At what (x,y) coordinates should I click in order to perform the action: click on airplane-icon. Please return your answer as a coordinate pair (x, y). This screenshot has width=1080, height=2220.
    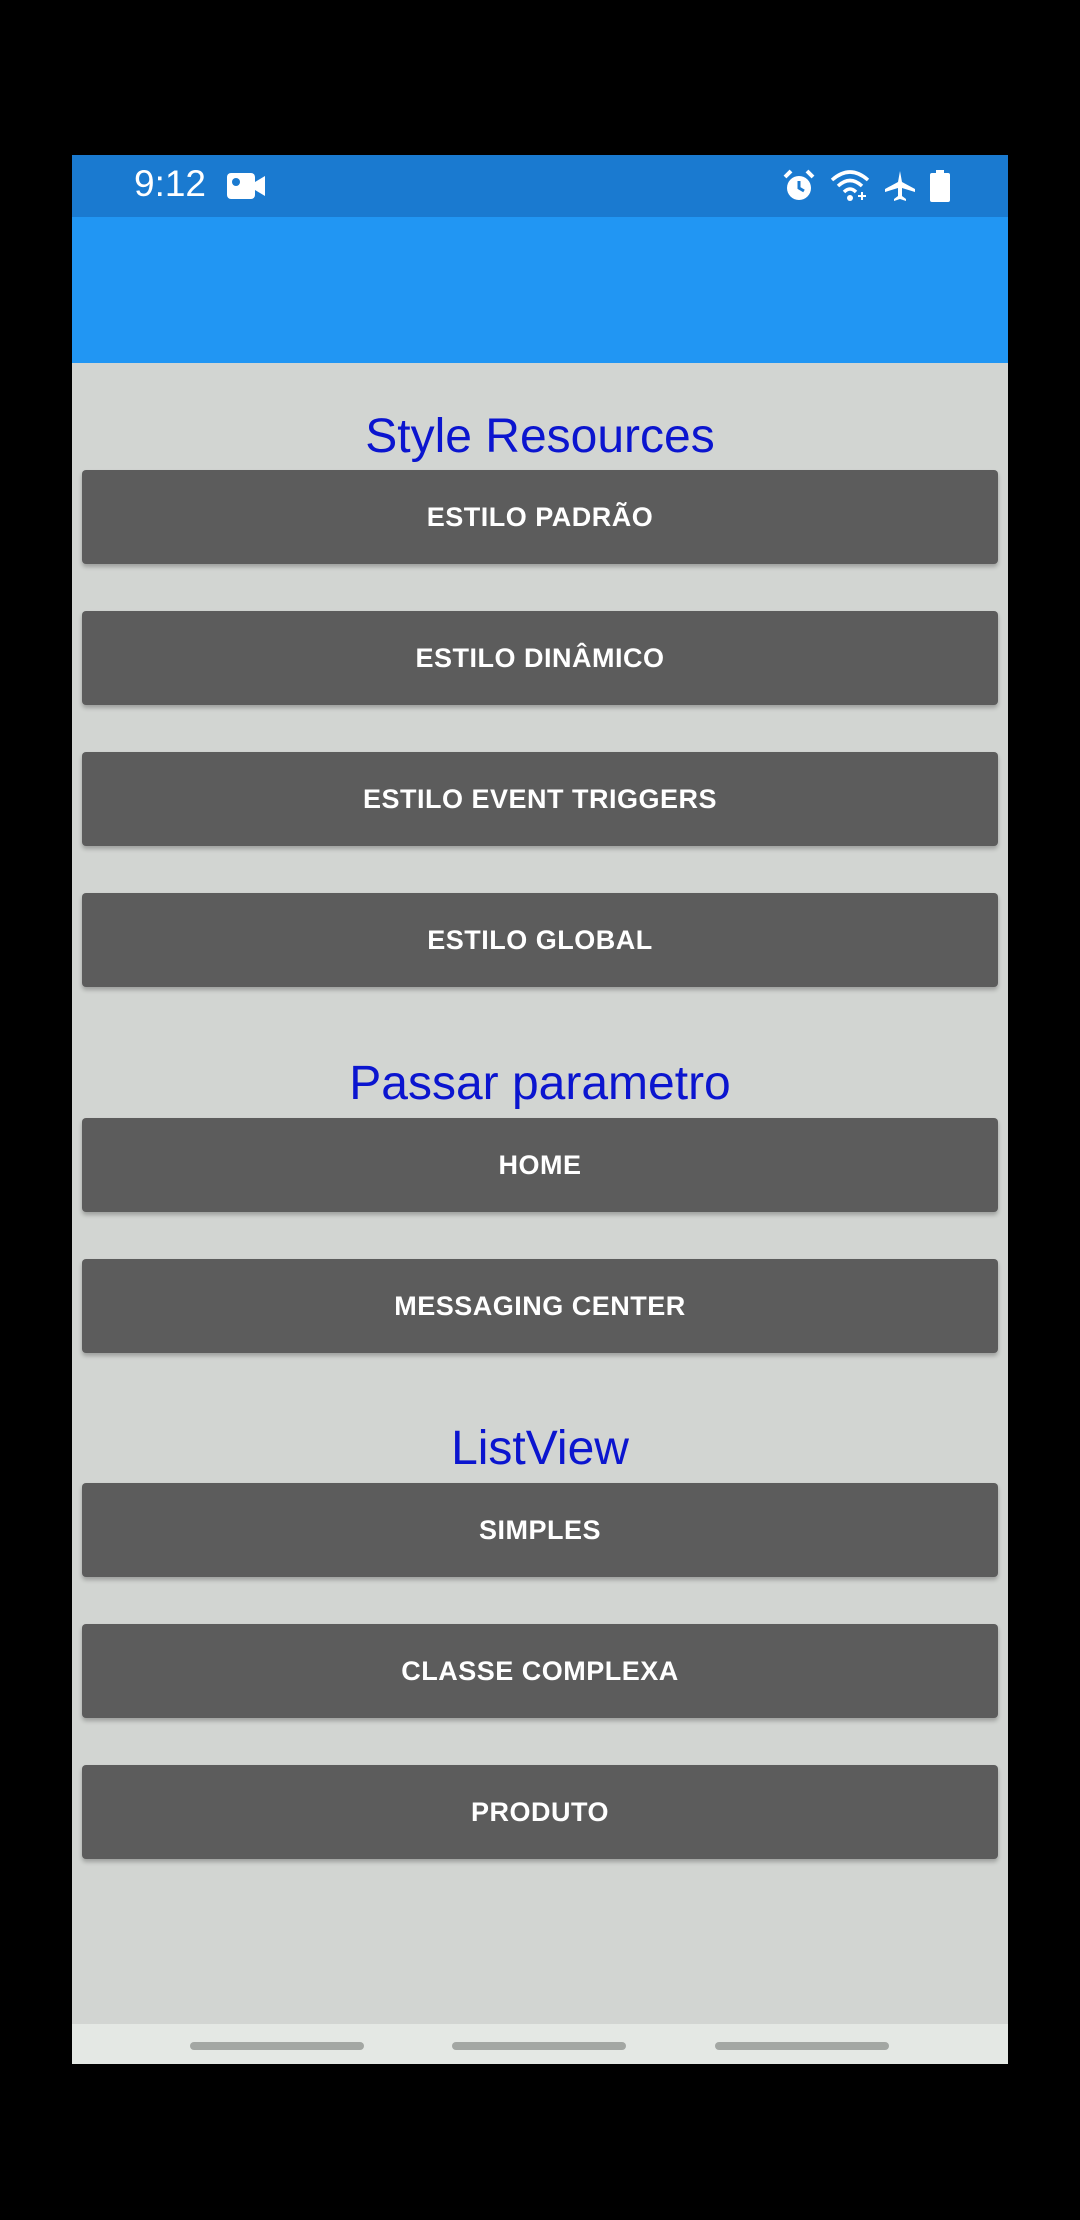
    Looking at the image, I should click on (900, 188).